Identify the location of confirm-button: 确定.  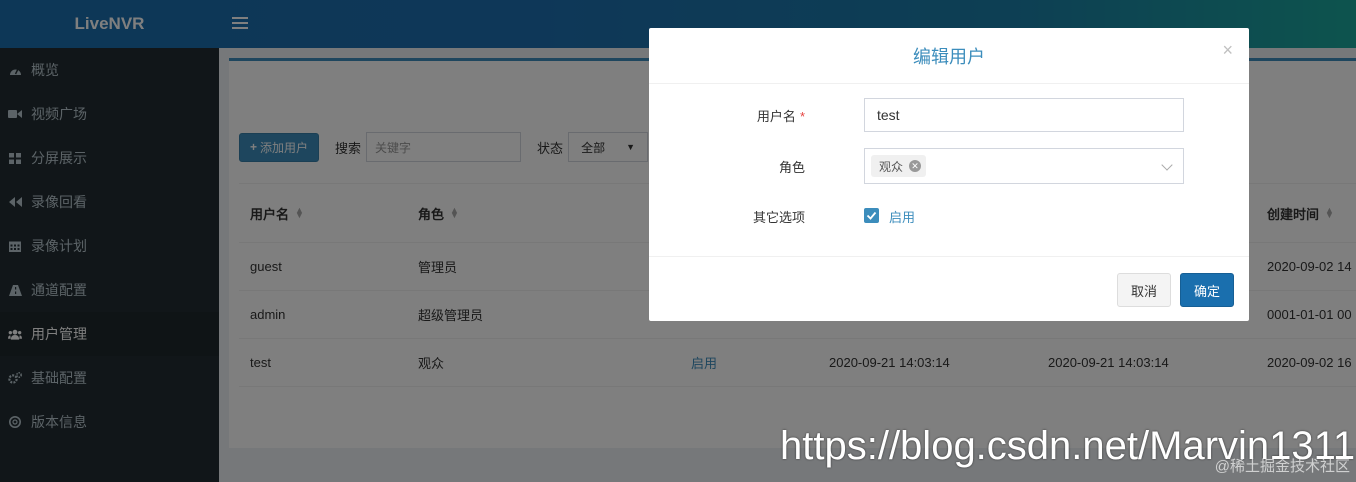
(1207, 290).